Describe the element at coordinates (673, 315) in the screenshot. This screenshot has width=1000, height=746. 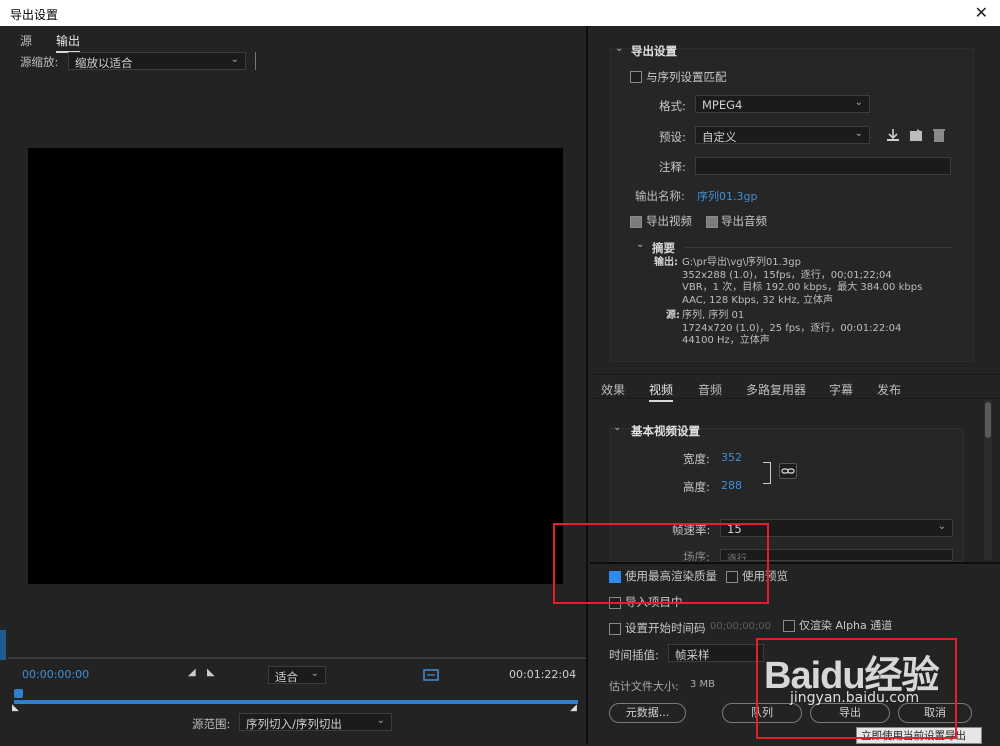
I see `summary-source-label: 源:` at that location.